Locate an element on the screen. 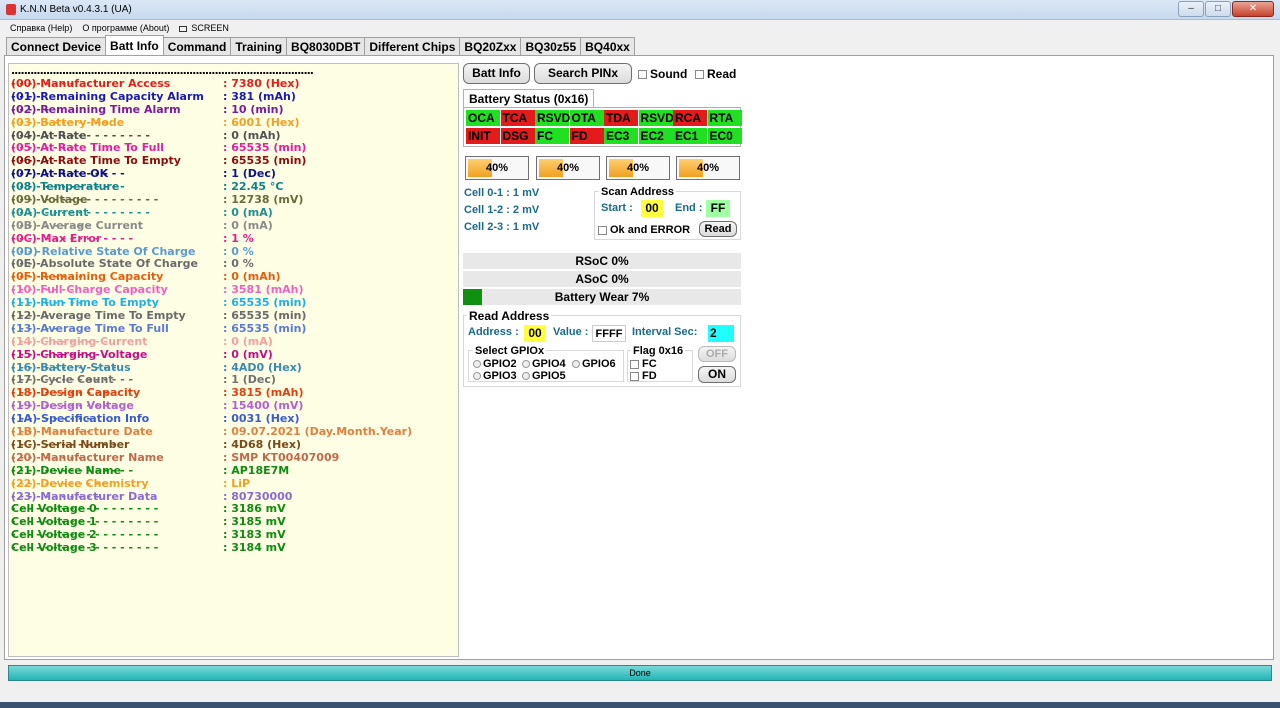  rsoc-bar: RSoC 0% is located at coordinates (602, 261).